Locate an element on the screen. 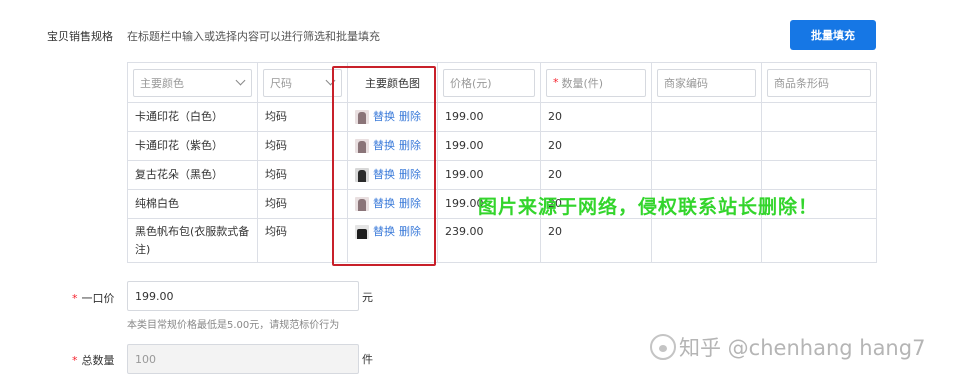 This screenshot has width=961, height=383. price-input: 199.00 is located at coordinates (243, 296).